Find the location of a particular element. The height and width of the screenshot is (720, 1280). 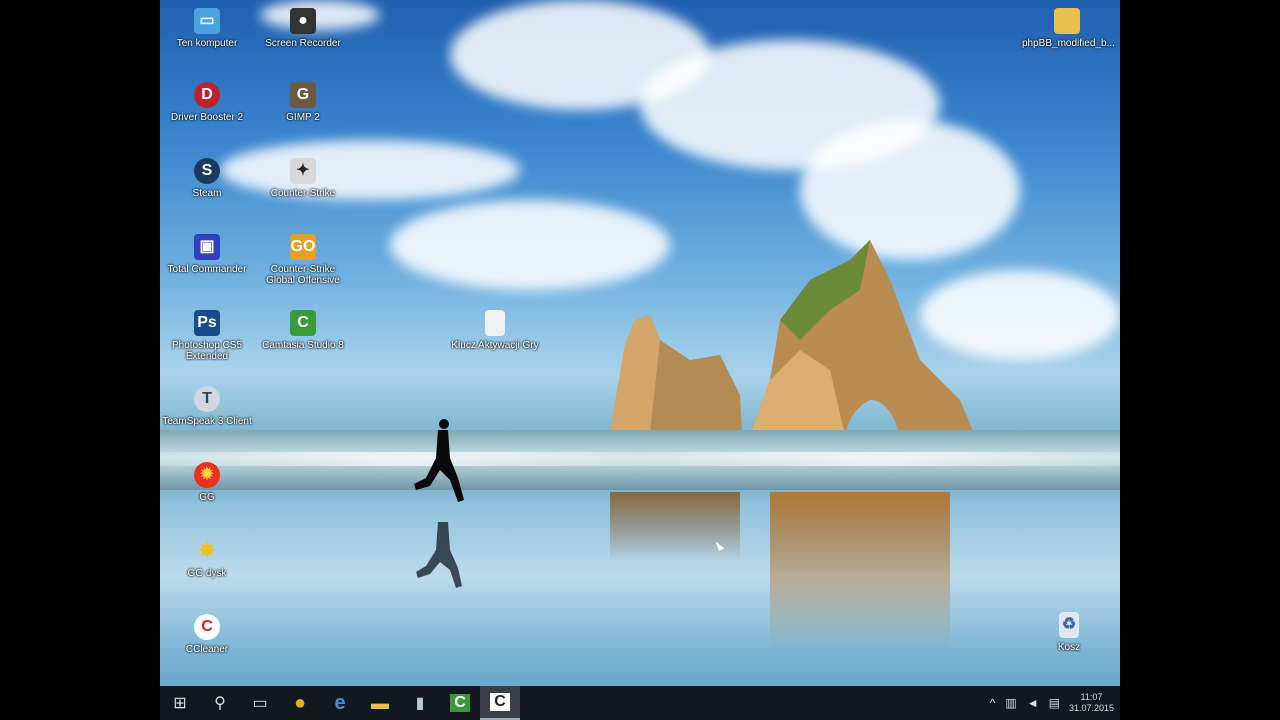

chrome-icon: ● is located at coordinates (300, 702).